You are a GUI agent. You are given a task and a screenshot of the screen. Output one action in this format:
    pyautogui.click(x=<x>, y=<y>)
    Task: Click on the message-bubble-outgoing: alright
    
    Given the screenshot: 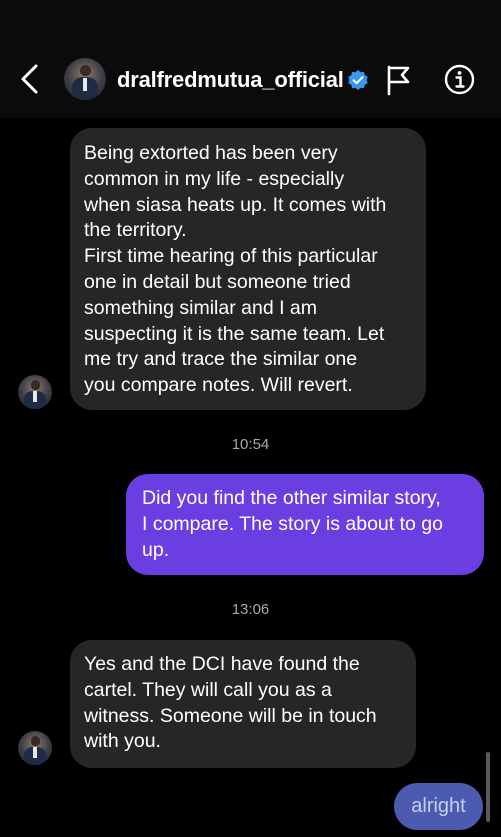 What is the action you would take?
    pyautogui.click(x=438, y=806)
    